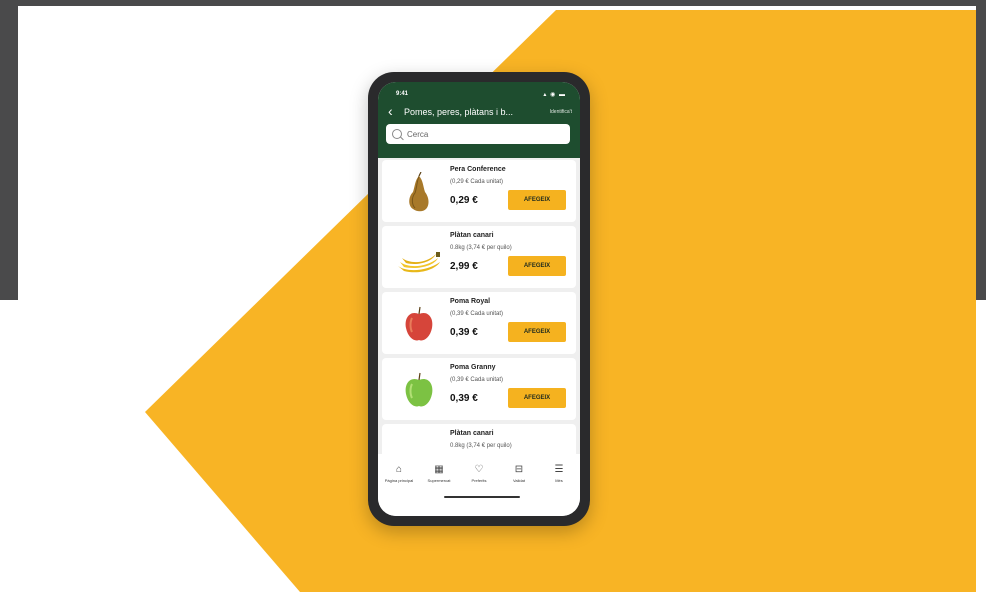 This screenshot has height=592, width=986. I want to click on grid-icon: ▦, so click(439, 469).